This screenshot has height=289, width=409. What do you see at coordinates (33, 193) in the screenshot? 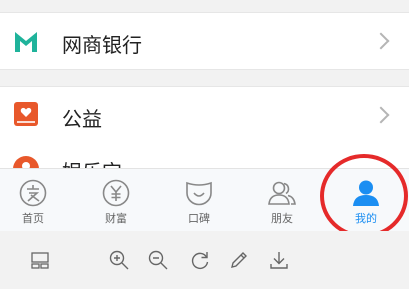
I see `home-zhi-icon` at bounding box center [33, 193].